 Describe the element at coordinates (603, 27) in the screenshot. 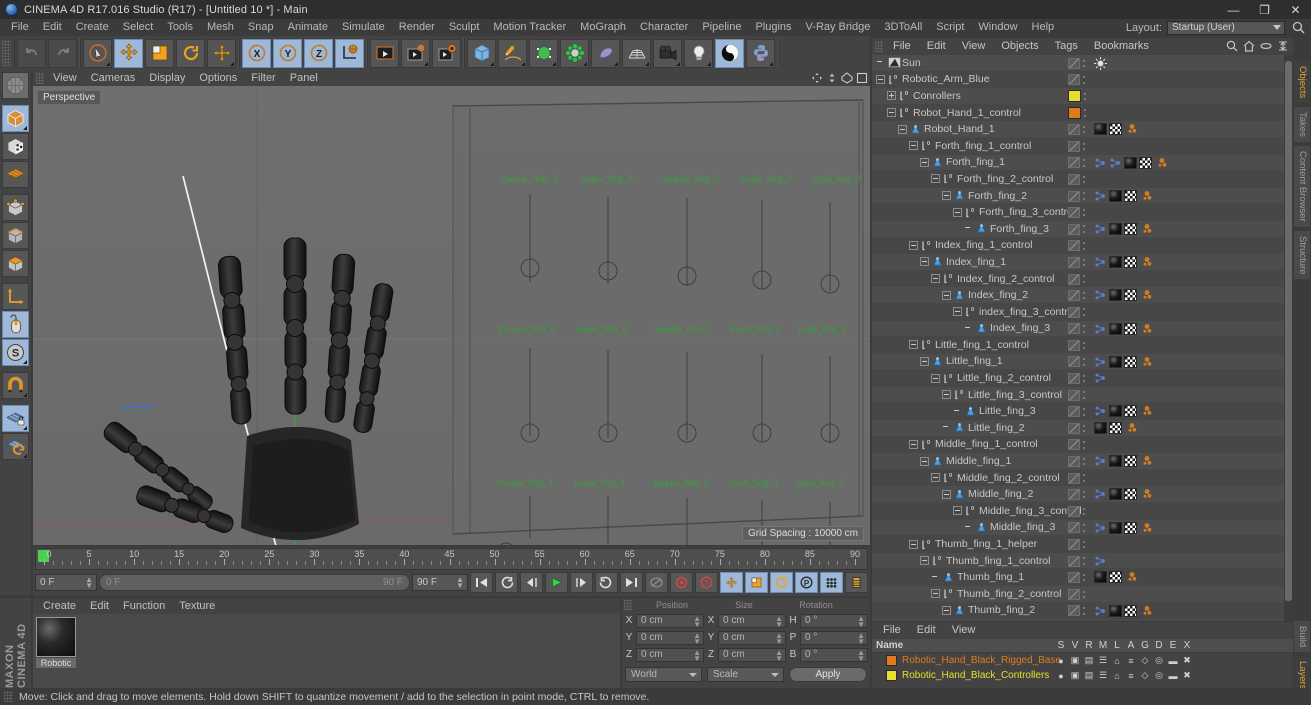

I see `menu-item-mograph: MoGraph` at that location.